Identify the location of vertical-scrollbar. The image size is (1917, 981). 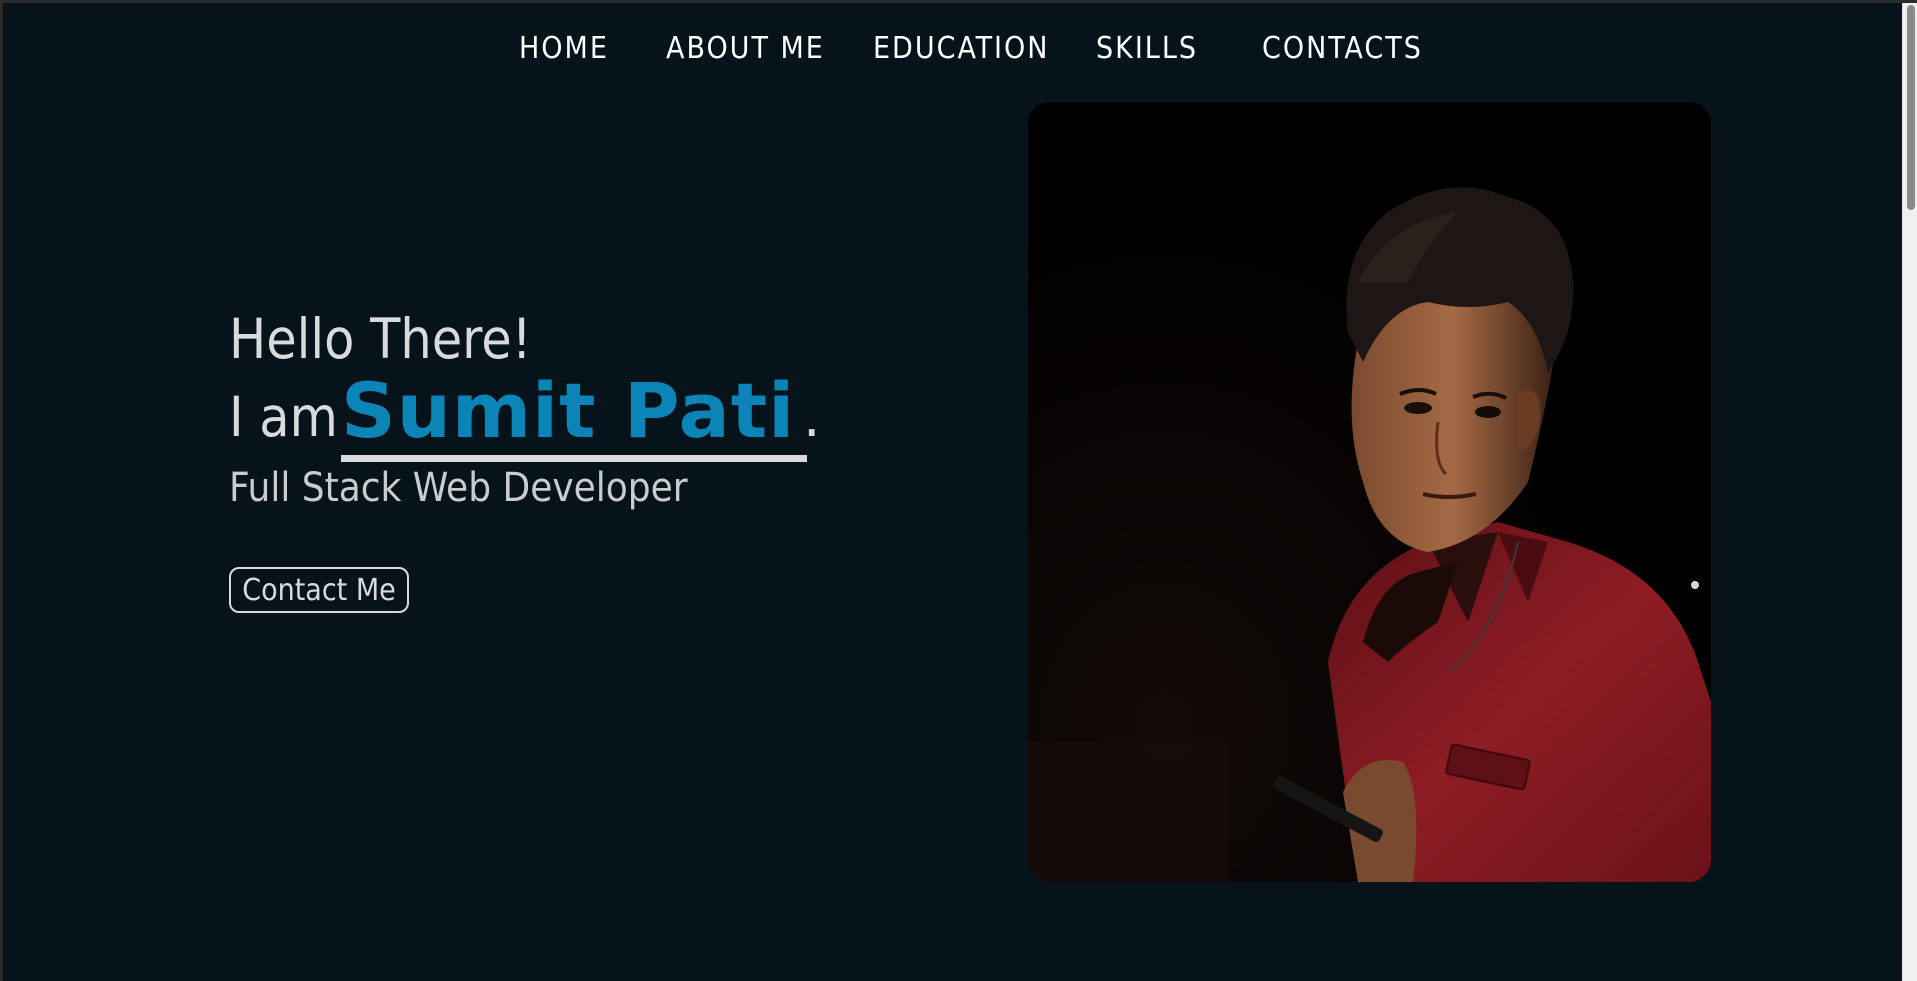
(1909, 492).